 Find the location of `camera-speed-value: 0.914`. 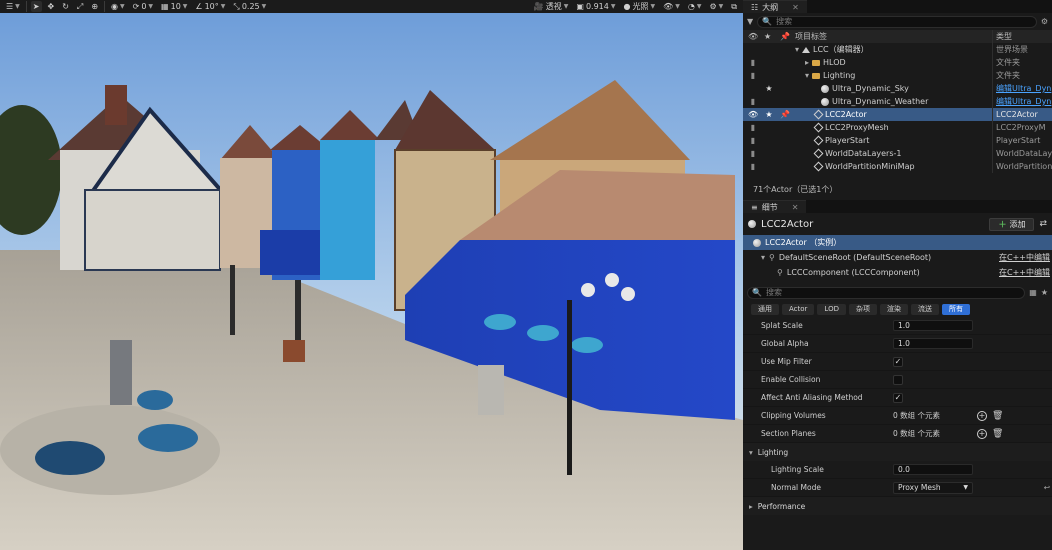

camera-speed-value: 0.914 is located at coordinates (597, 6).